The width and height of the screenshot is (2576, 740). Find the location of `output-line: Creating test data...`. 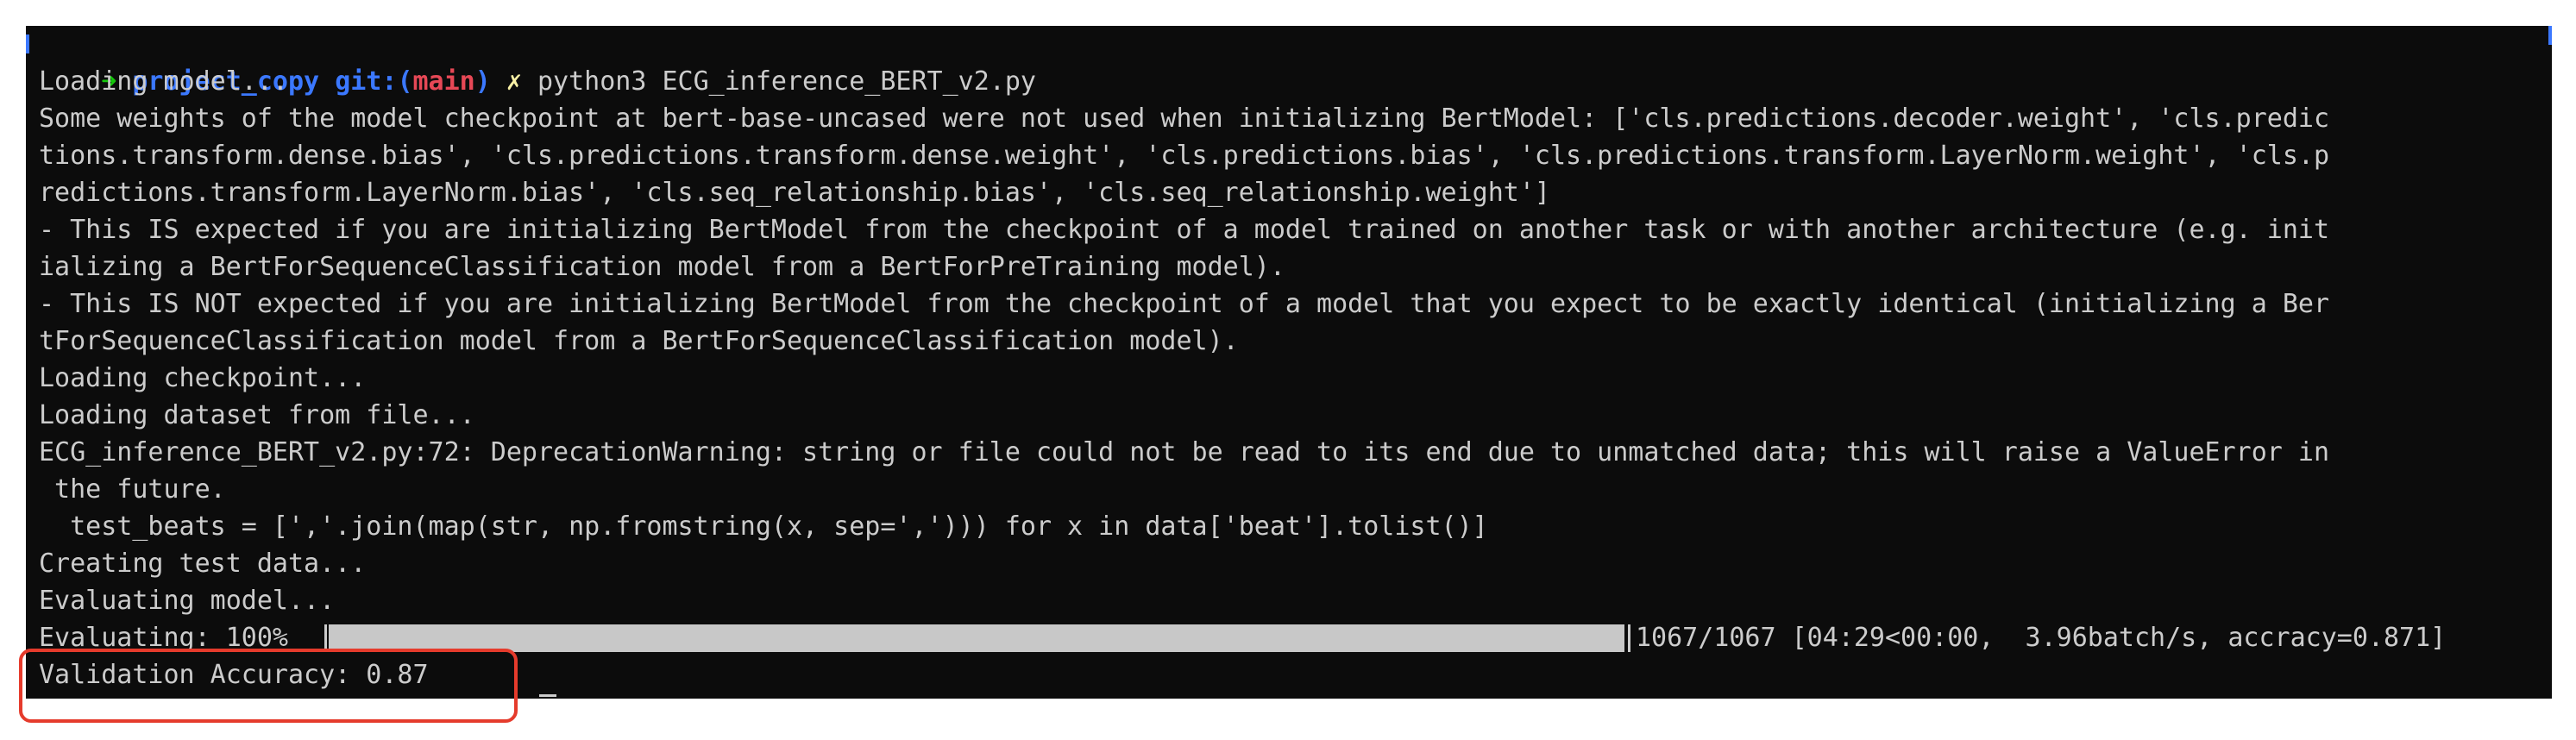

output-line: Creating test data... is located at coordinates (203, 564).